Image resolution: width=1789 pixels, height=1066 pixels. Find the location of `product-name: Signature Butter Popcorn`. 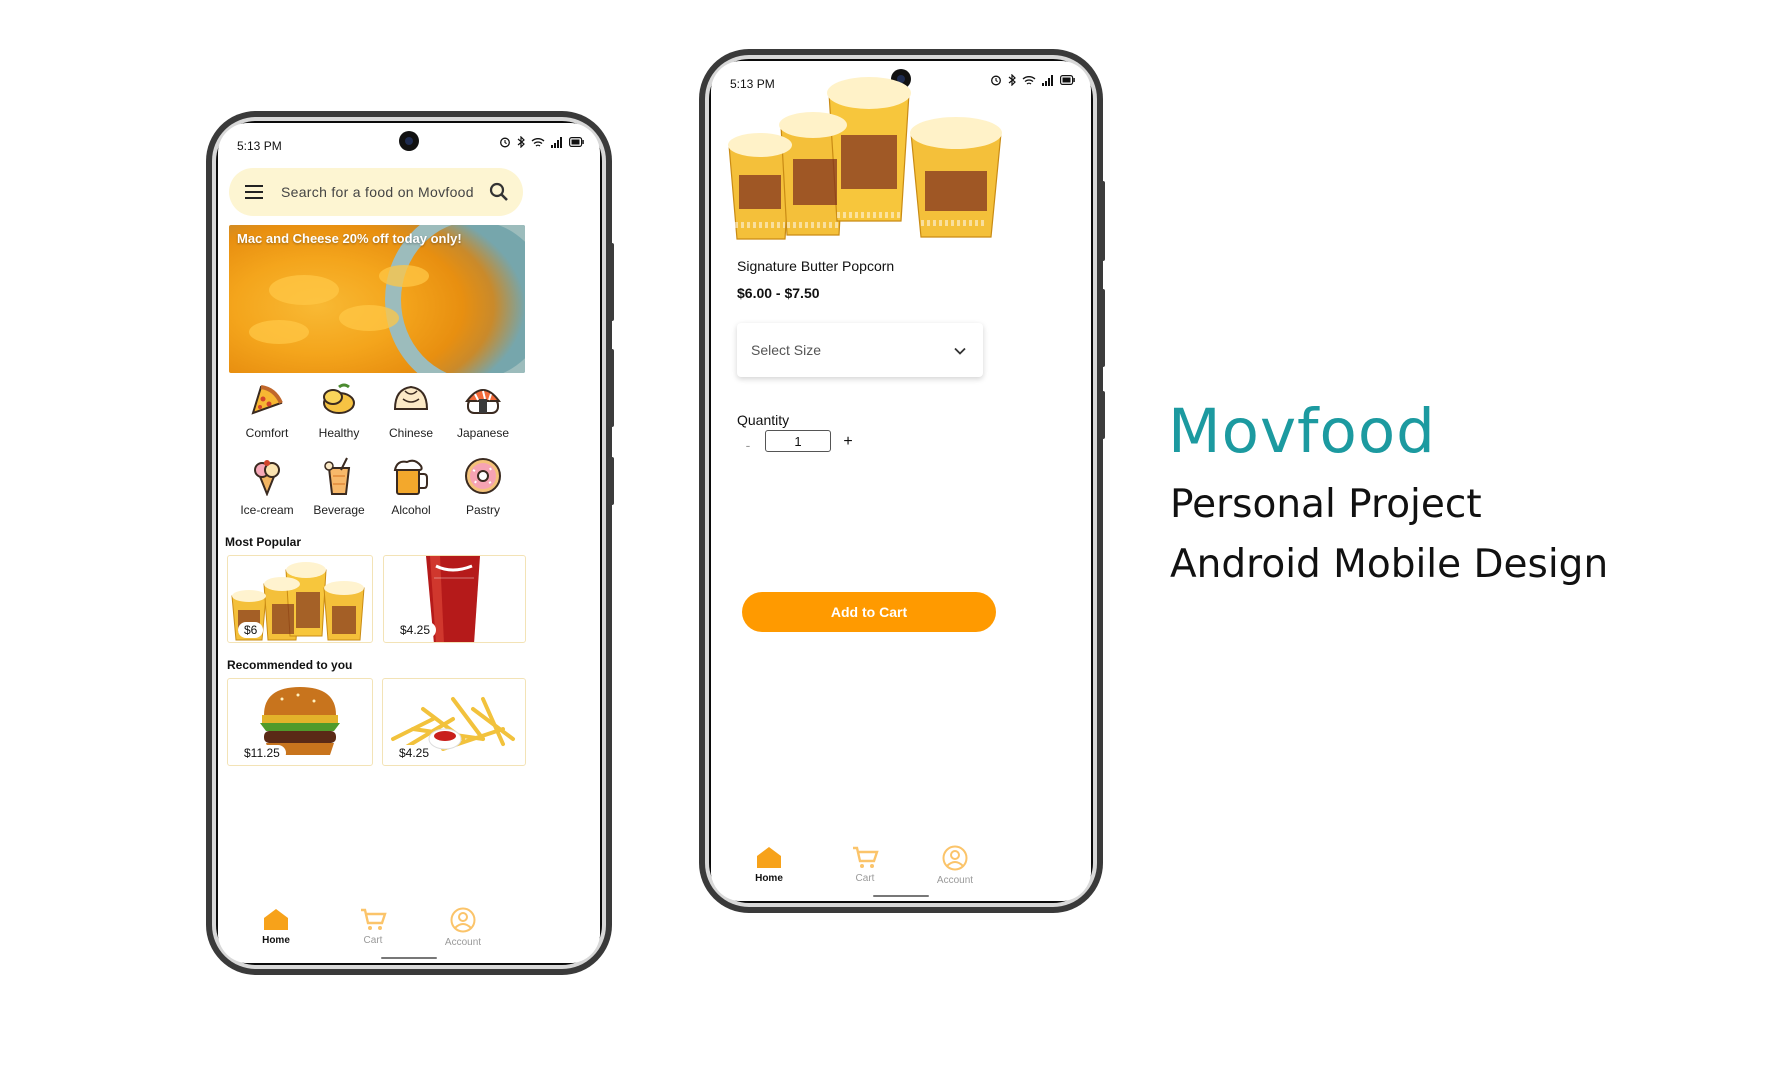

product-name: Signature Butter Popcorn is located at coordinates (816, 266).